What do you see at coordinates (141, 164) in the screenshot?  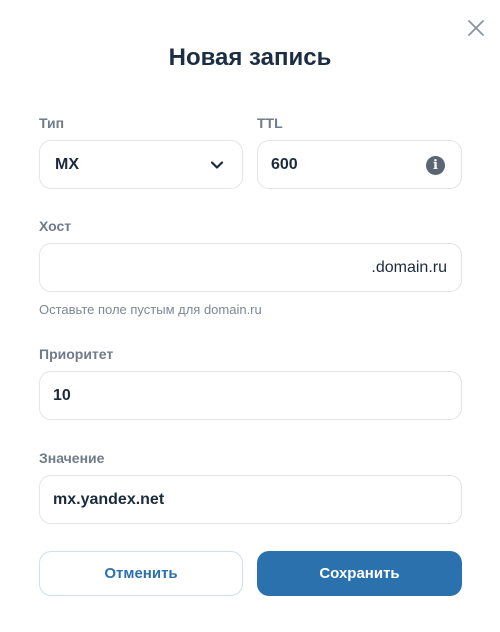 I see `type-select: MX` at bounding box center [141, 164].